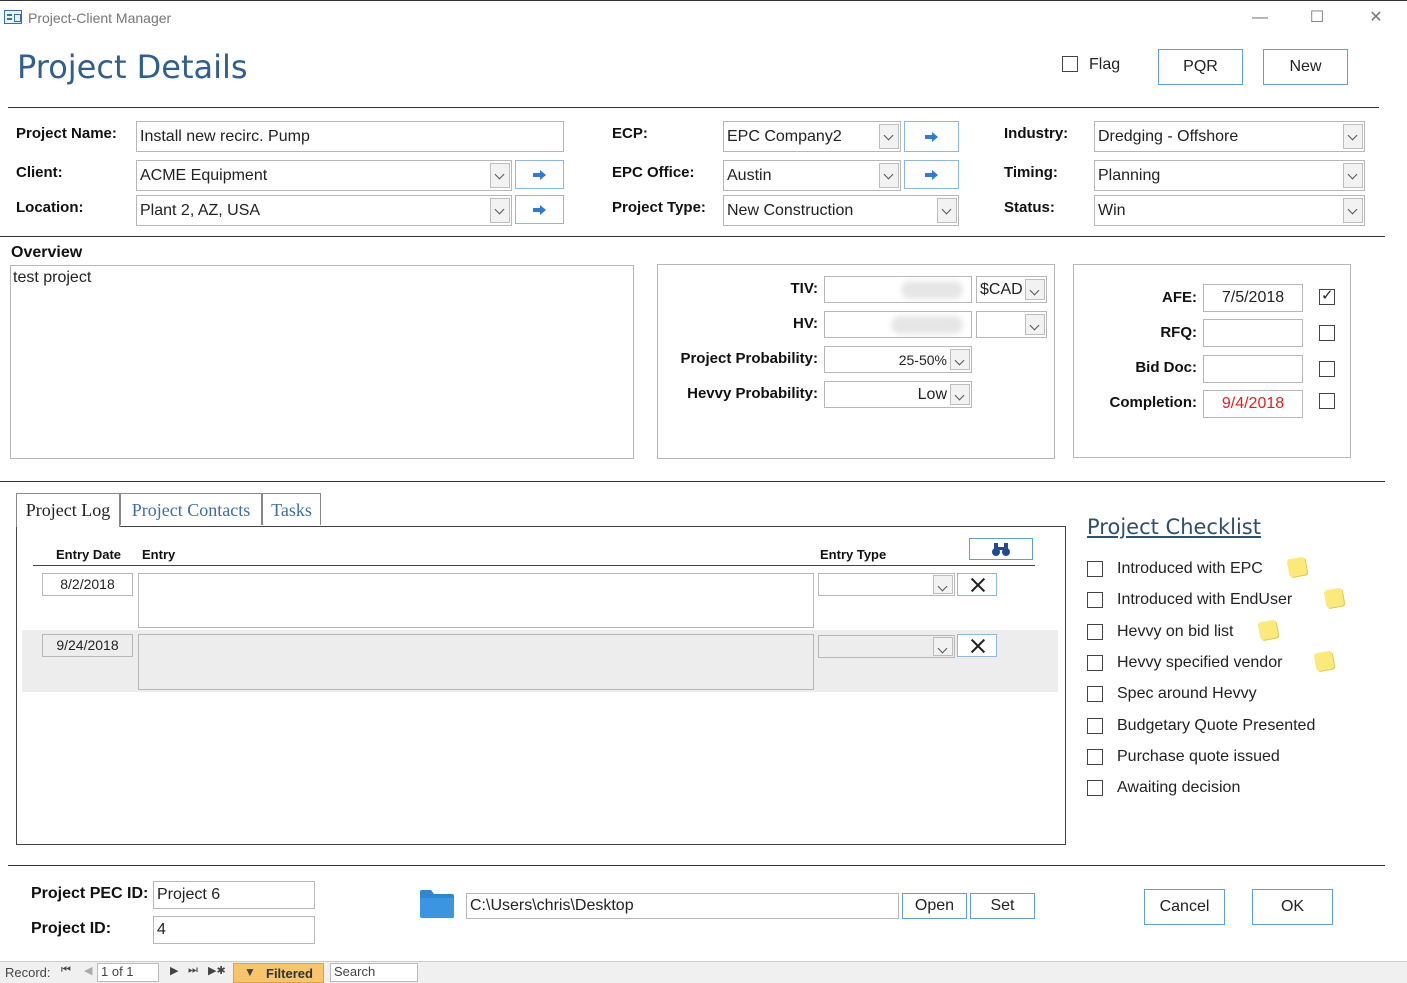 This screenshot has height=983, width=1407. I want to click on afe-checkbox: ✓, so click(1327, 296).